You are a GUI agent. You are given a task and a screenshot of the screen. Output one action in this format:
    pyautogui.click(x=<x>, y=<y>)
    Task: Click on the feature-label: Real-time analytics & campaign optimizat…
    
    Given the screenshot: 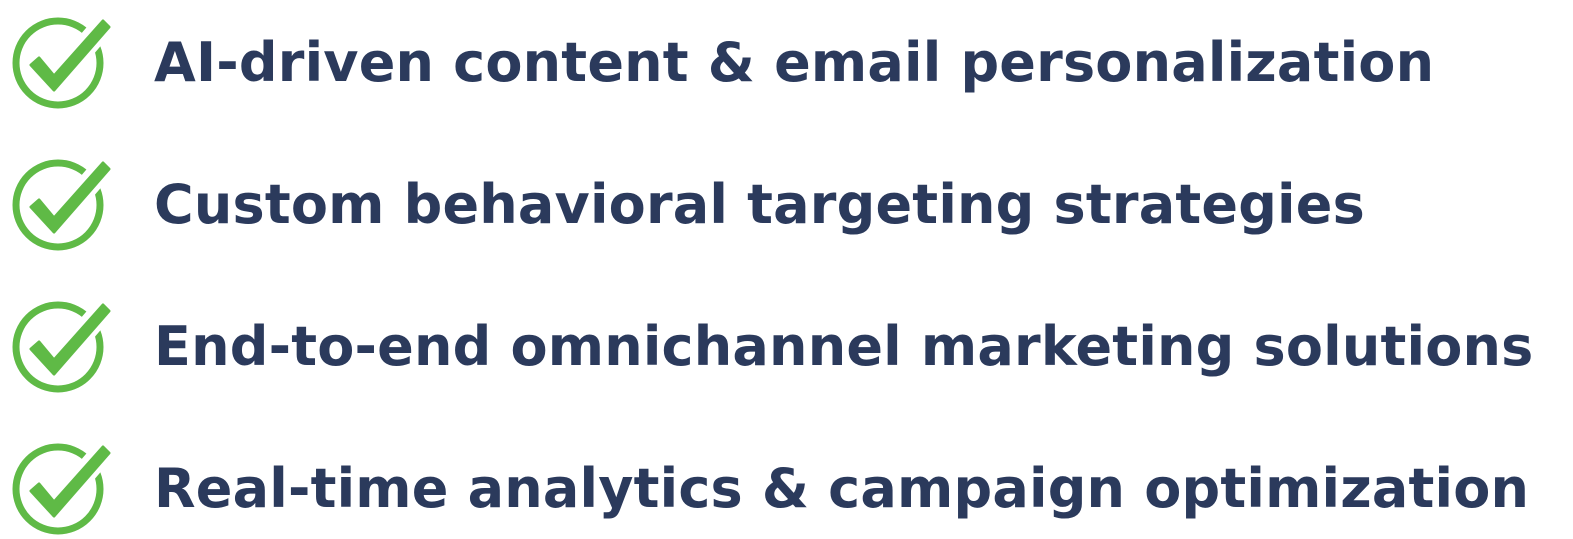 What is the action you would take?
    pyautogui.click(x=842, y=488)
    